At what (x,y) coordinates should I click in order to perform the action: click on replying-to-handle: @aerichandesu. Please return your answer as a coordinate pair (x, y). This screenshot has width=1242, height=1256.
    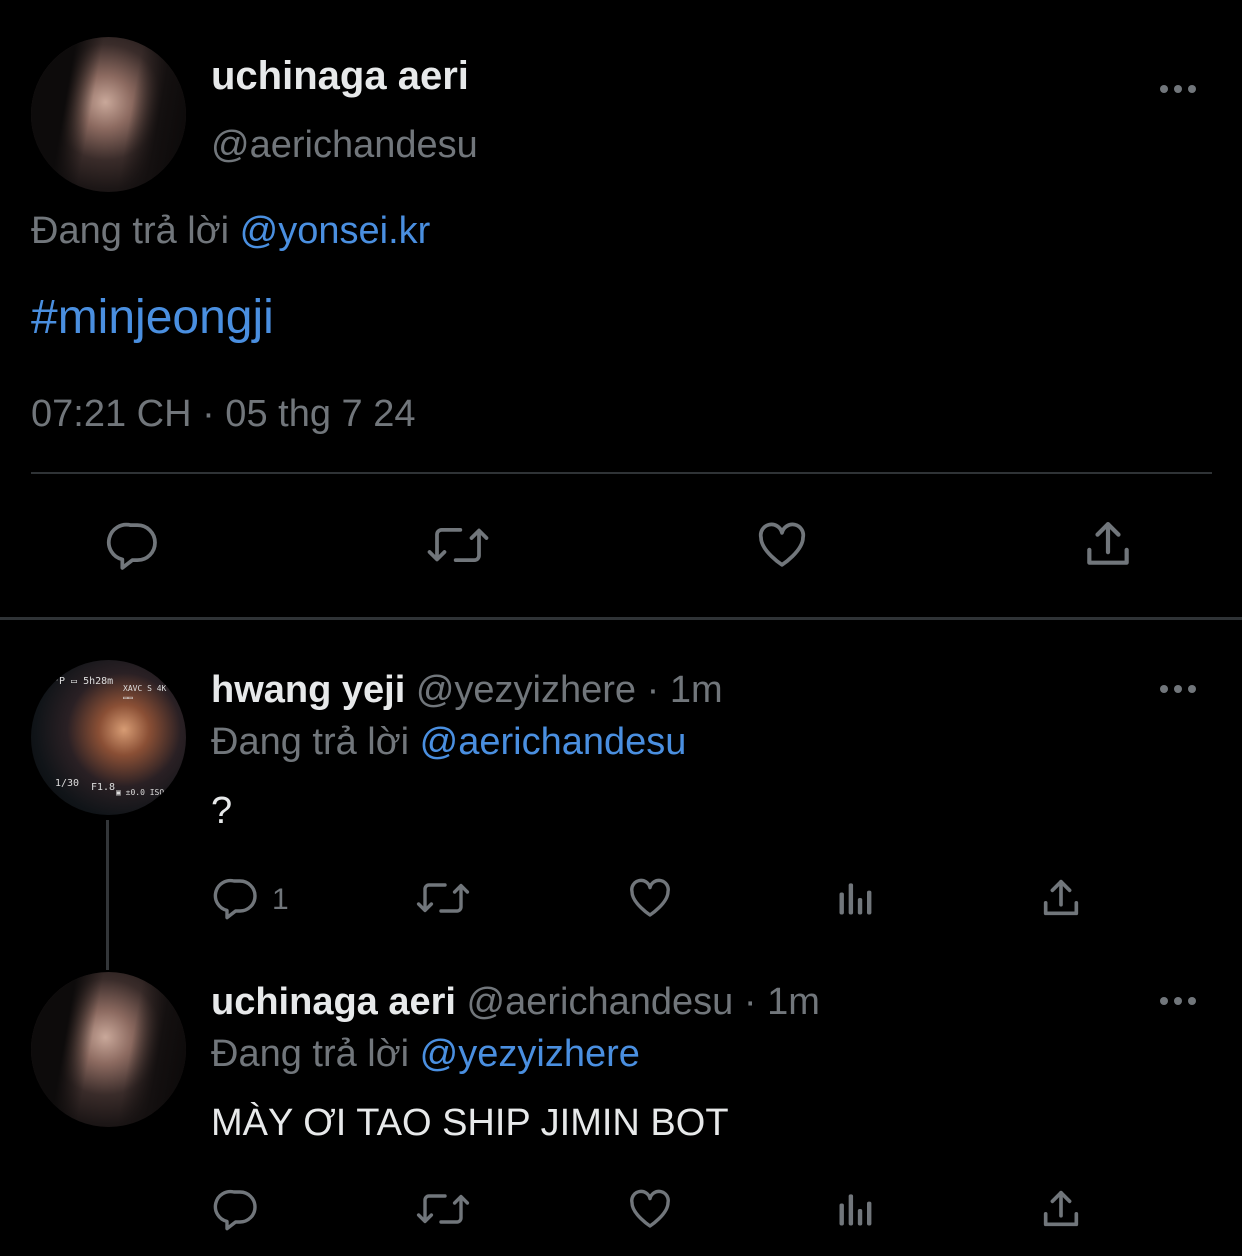
    Looking at the image, I should click on (553, 742).